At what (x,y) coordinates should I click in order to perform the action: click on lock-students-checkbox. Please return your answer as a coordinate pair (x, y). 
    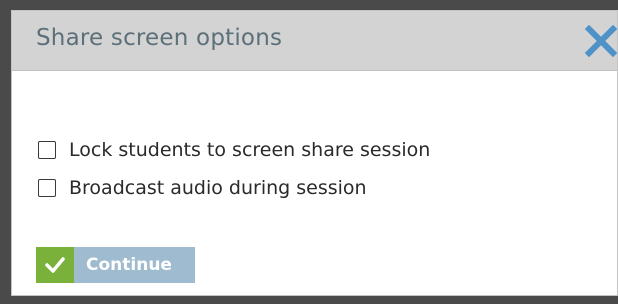
    Looking at the image, I should click on (47, 150).